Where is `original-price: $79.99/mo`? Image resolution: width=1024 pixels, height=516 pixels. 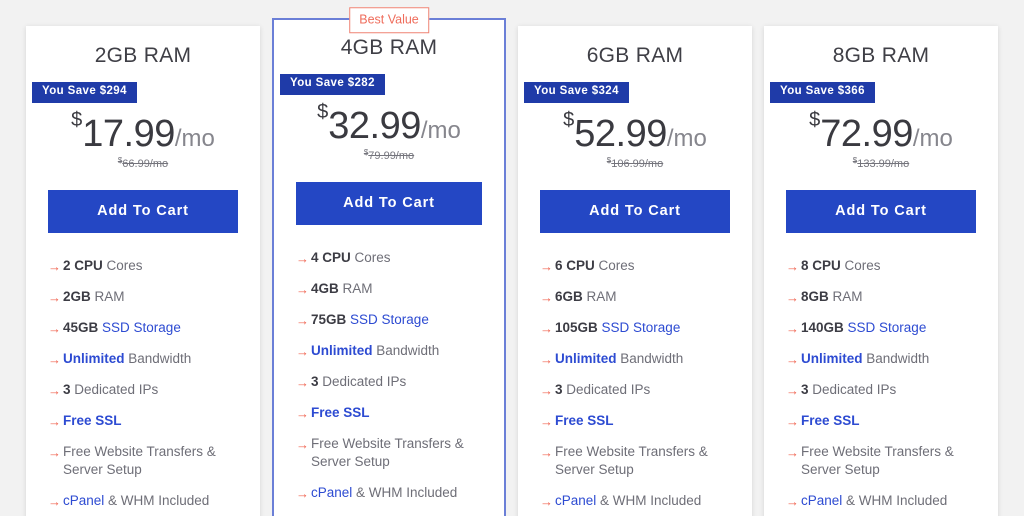 original-price: $79.99/mo is located at coordinates (389, 155).